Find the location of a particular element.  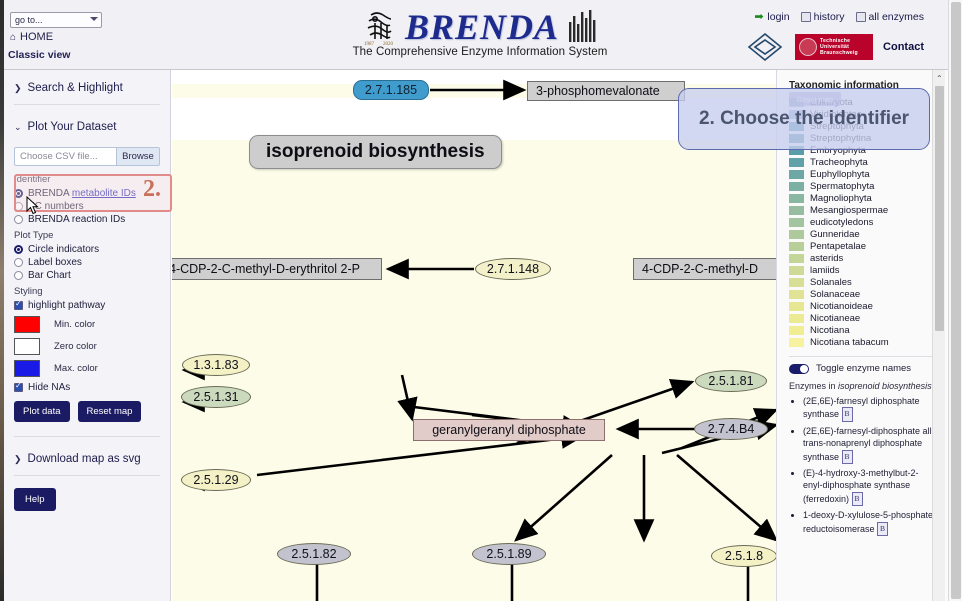

max-color-row: Max. color is located at coordinates (87, 368).